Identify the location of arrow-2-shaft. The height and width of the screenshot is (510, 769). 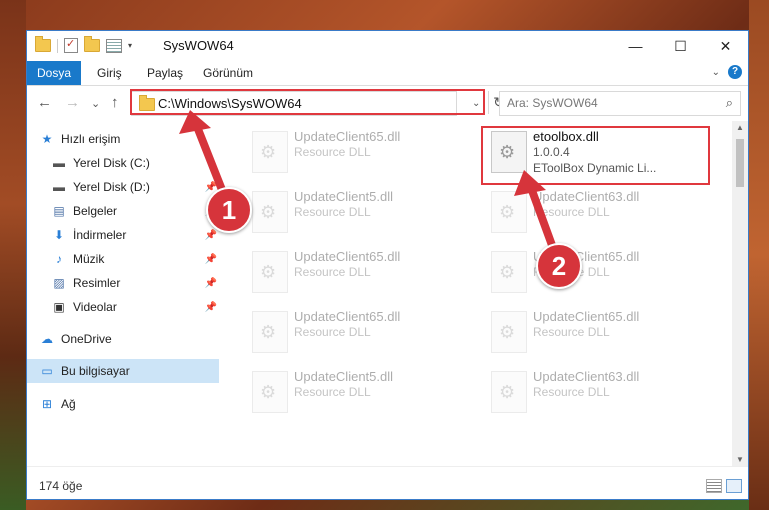
(541, 216).